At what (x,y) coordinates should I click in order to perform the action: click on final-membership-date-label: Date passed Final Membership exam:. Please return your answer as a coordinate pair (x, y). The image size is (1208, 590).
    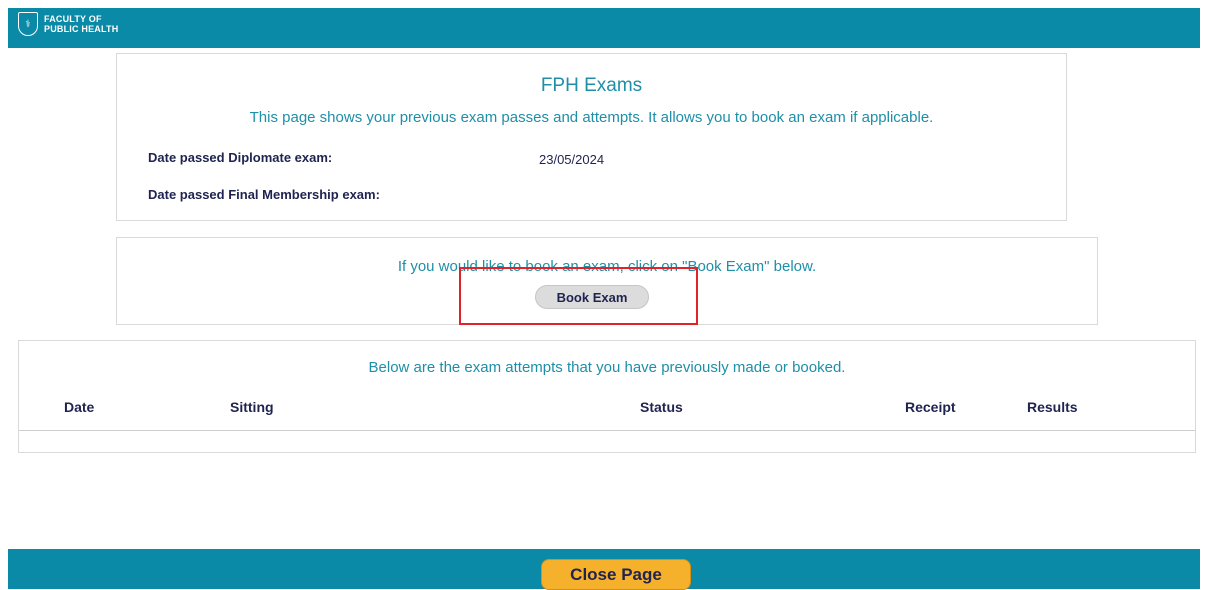
    Looking at the image, I should click on (264, 194).